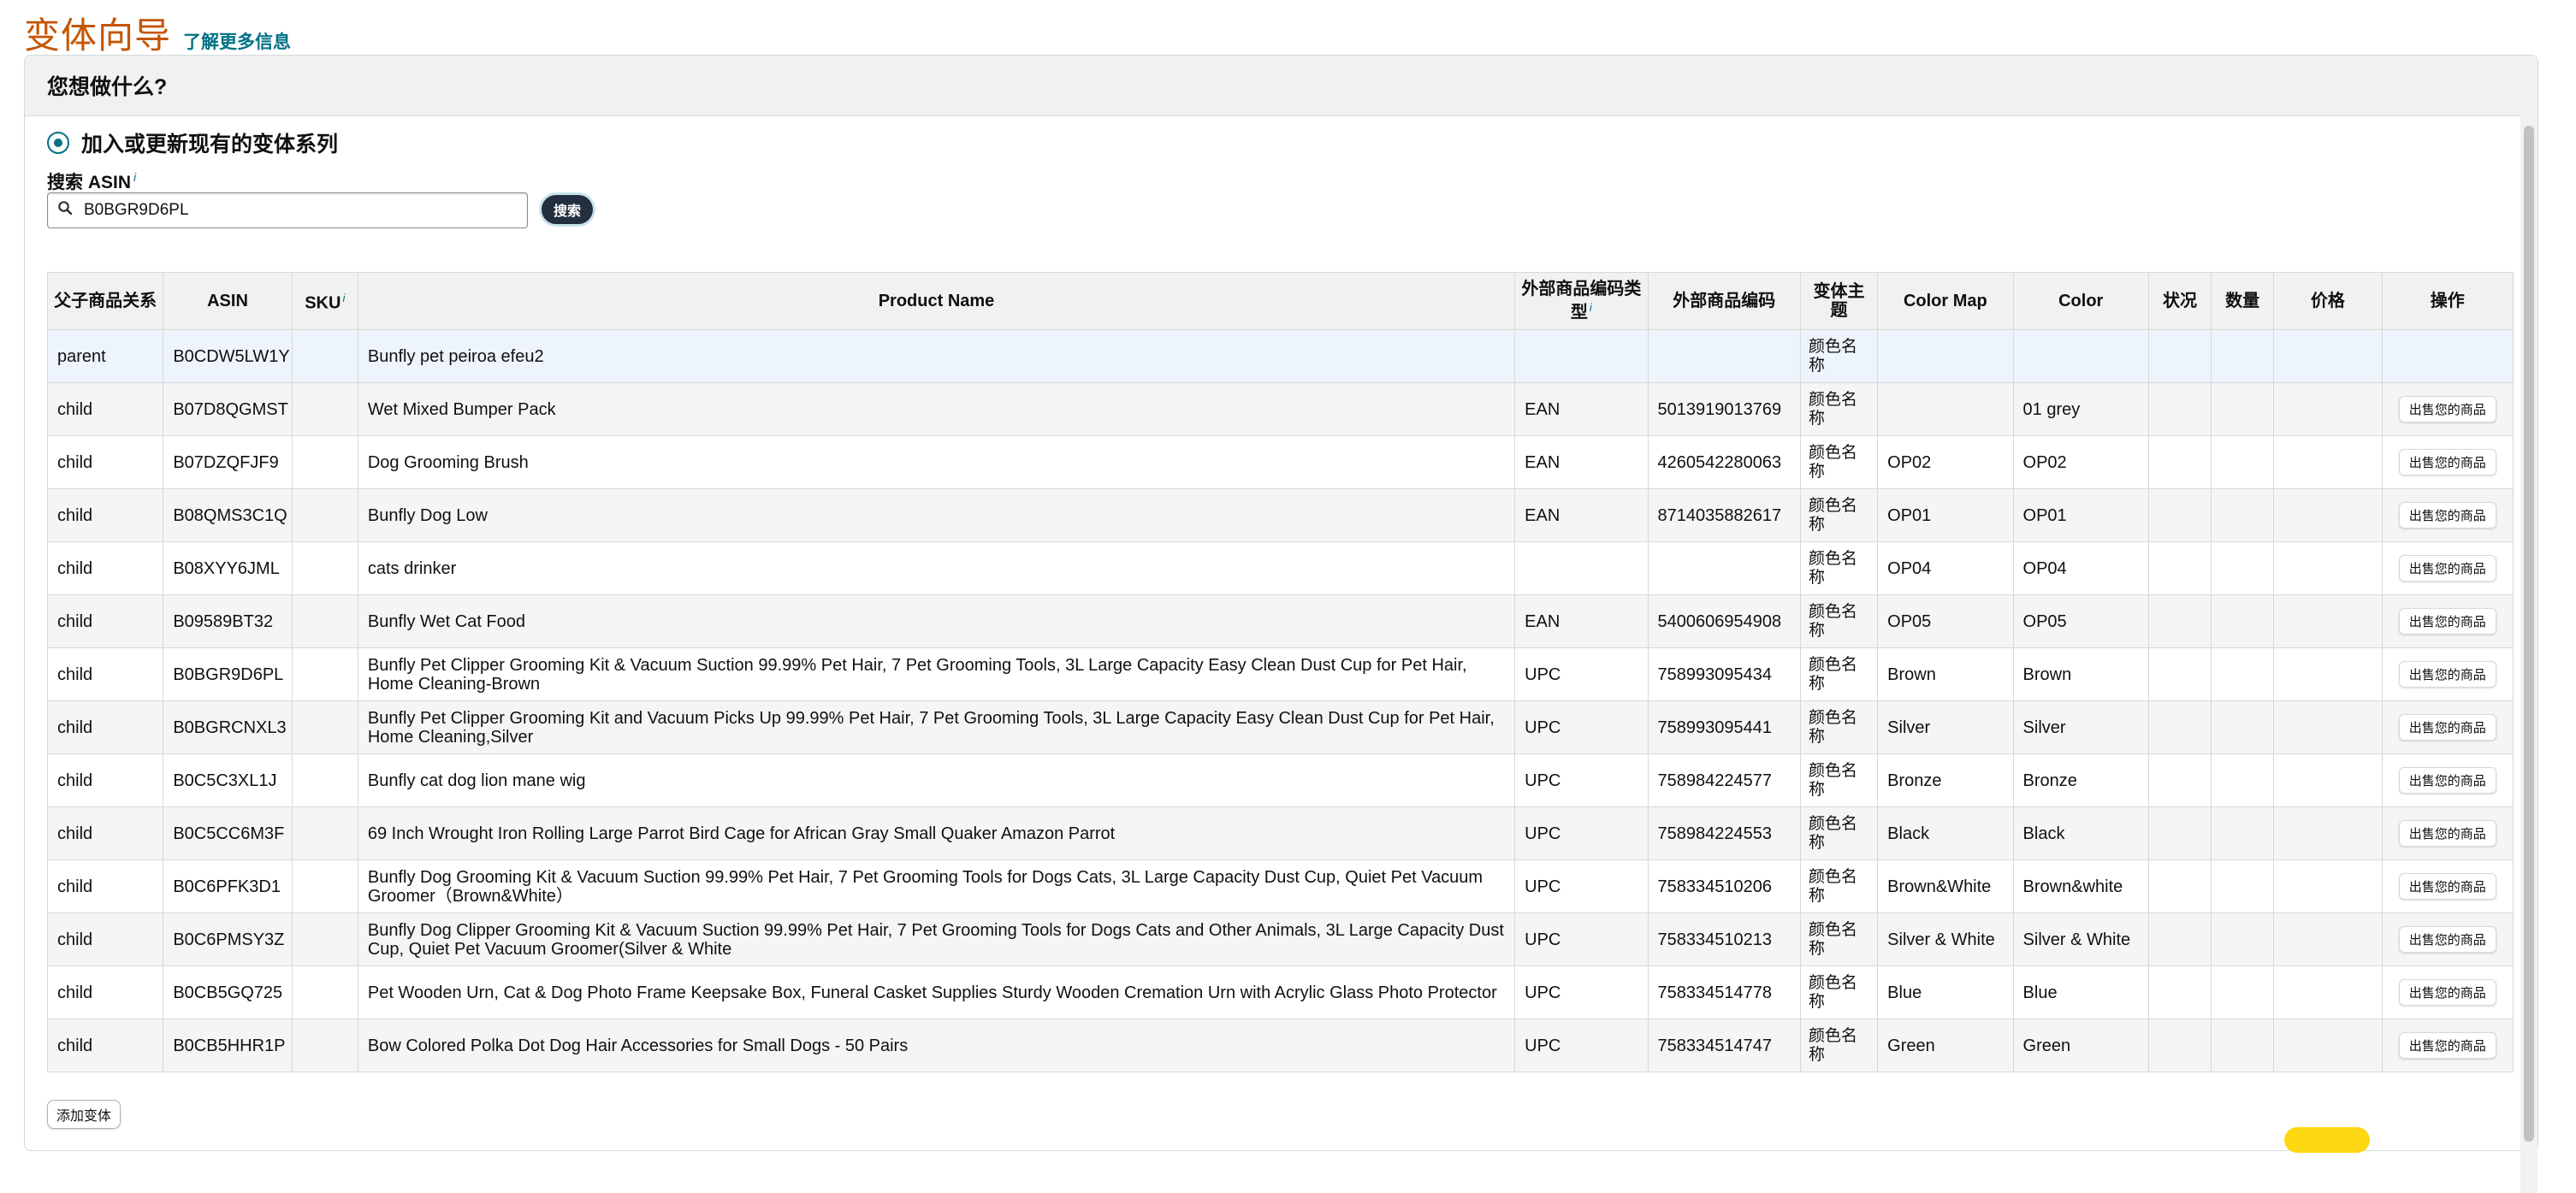 The width and height of the screenshot is (2576, 1193). What do you see at coordinates (2080, 301) in the screenshot?
I see `col-color: Color` at bounding box center [2080, 301].